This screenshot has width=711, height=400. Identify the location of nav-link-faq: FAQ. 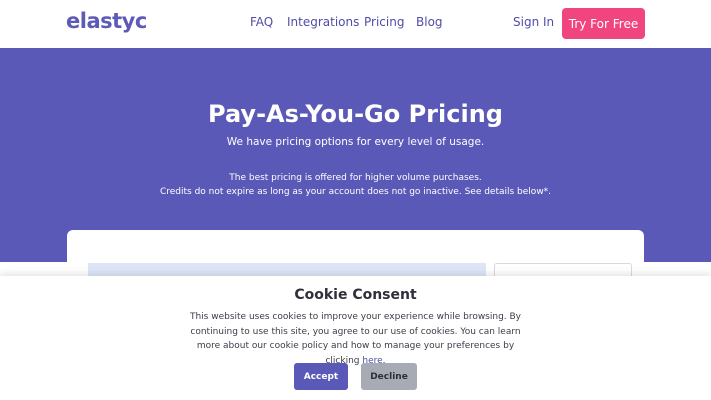
(261, 22).